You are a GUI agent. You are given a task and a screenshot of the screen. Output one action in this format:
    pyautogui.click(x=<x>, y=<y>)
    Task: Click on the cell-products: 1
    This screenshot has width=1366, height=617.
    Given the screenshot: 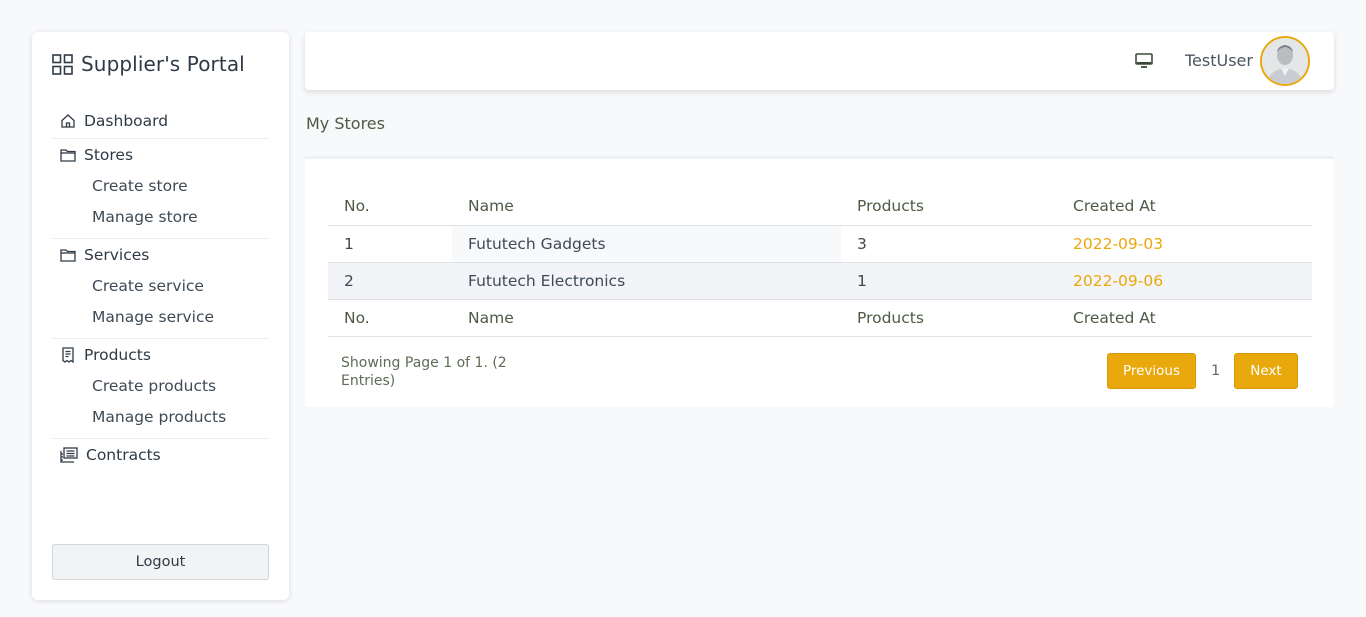 What is the action you would take?
    pyautogui.click(x=949, y=280)
    